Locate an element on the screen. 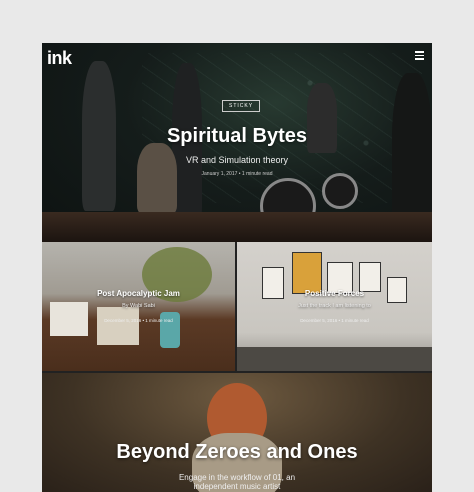 This screenshot has height=492, width=474. card-subtitle: Just the track I am listening to is located at coordinates (334, 306).